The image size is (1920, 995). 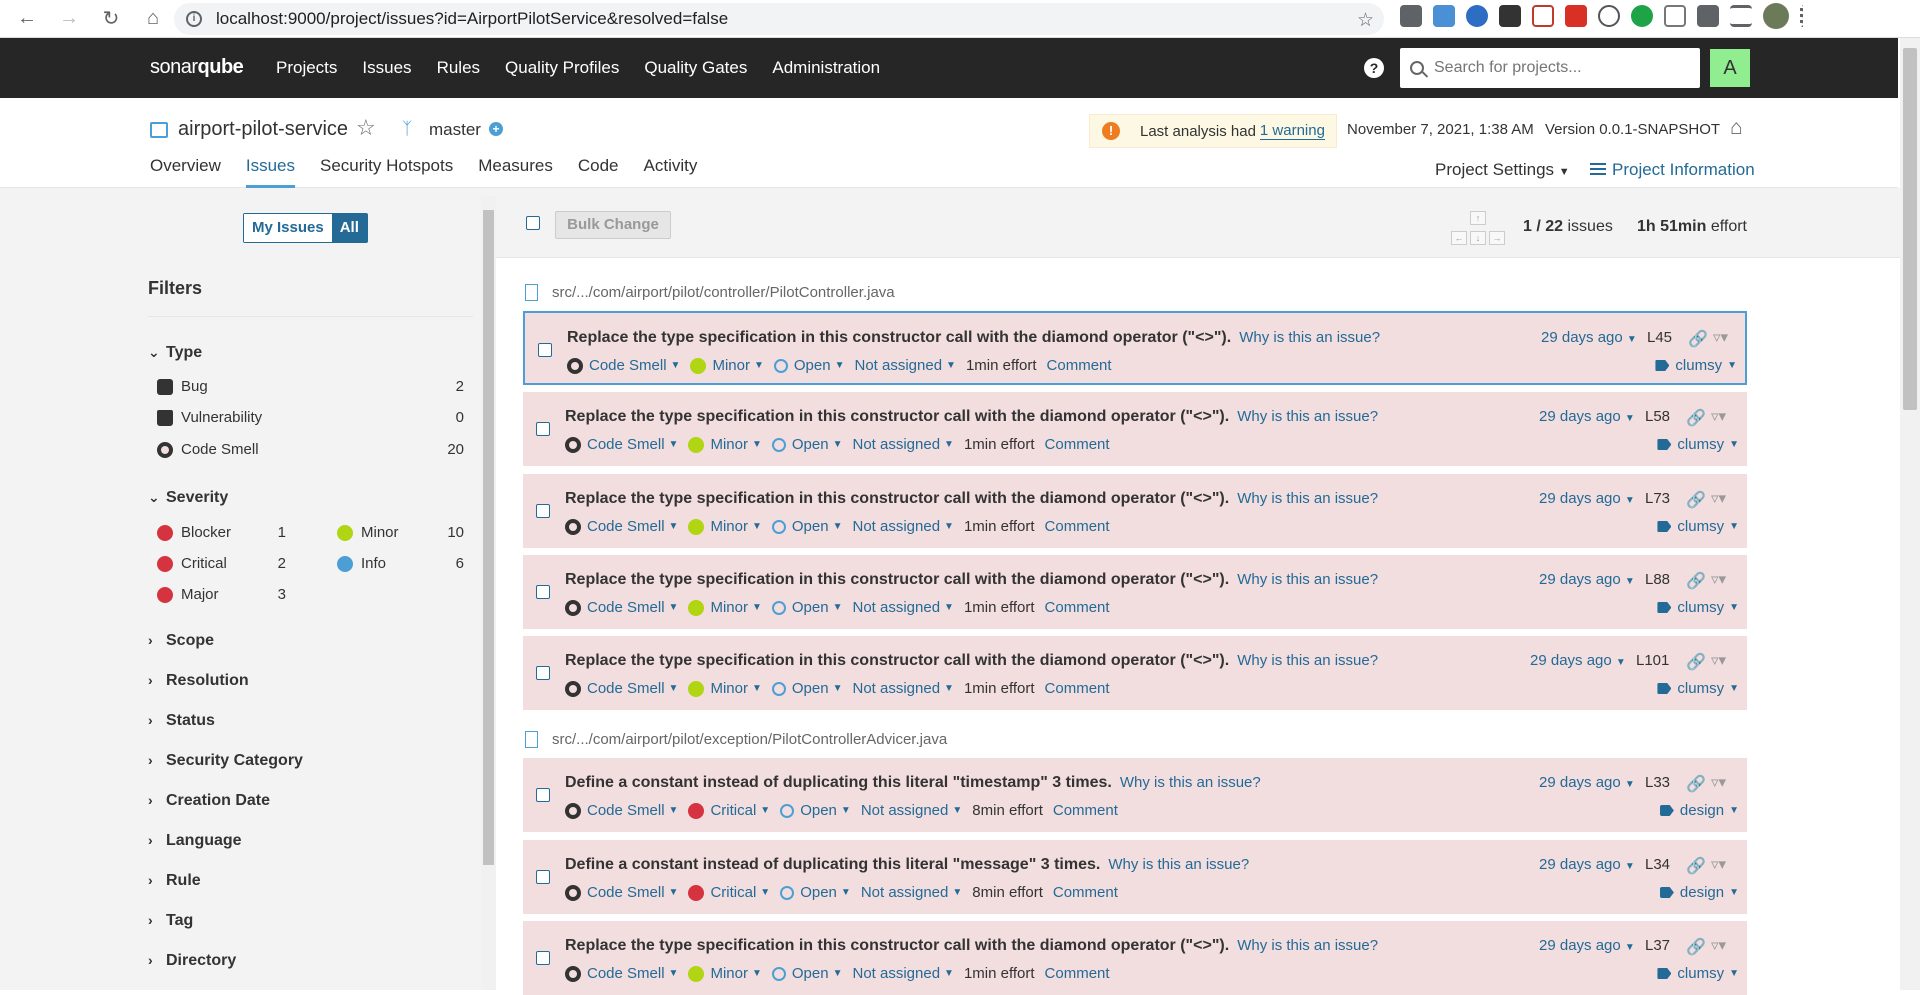 I want to click on all-issues-button: All, so click(x=349, y=228).